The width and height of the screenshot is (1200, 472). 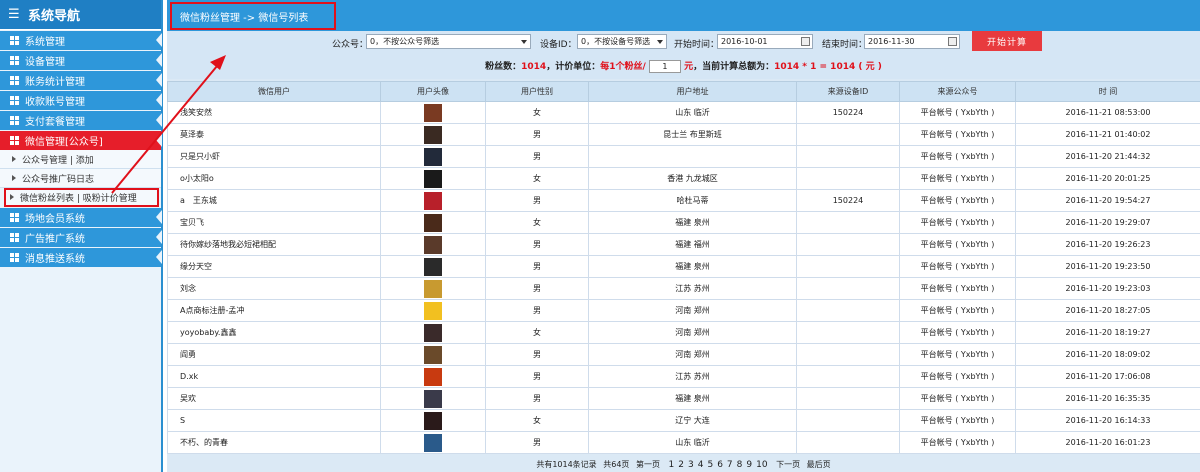 I want to click on sidebar-subitem: 公众号推广码日志, so click(x=80, y=178).